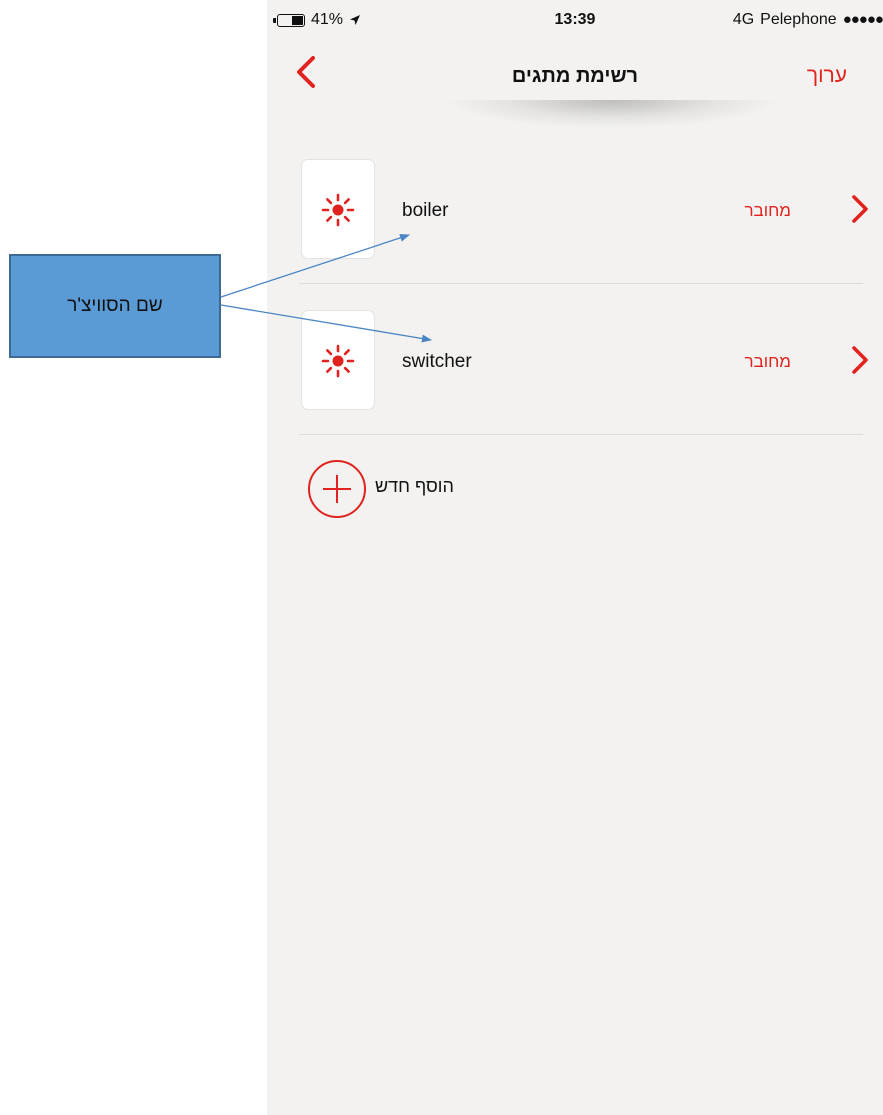 This screenshot has width=883, height=1115. Describe the element at coordinates (575, 210) in the screenshot. I see `device-row-boiler: boiler מחובר` at that location.